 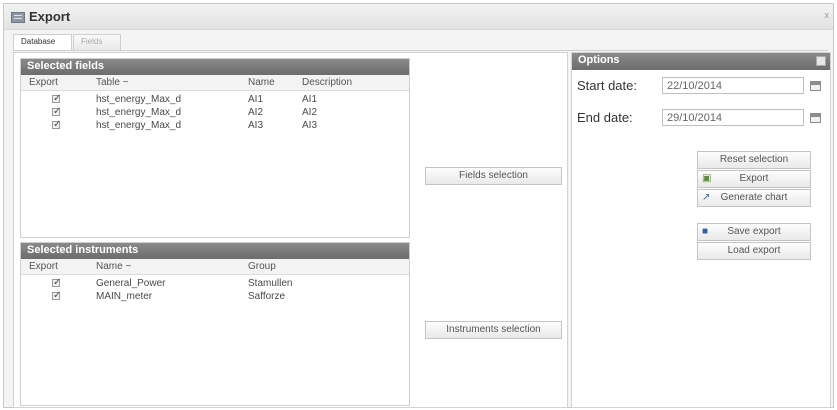 What do you see at coordinates (50, 16) in the screenshot?
I see `window-title: Export` at bounding box center [50, 16].